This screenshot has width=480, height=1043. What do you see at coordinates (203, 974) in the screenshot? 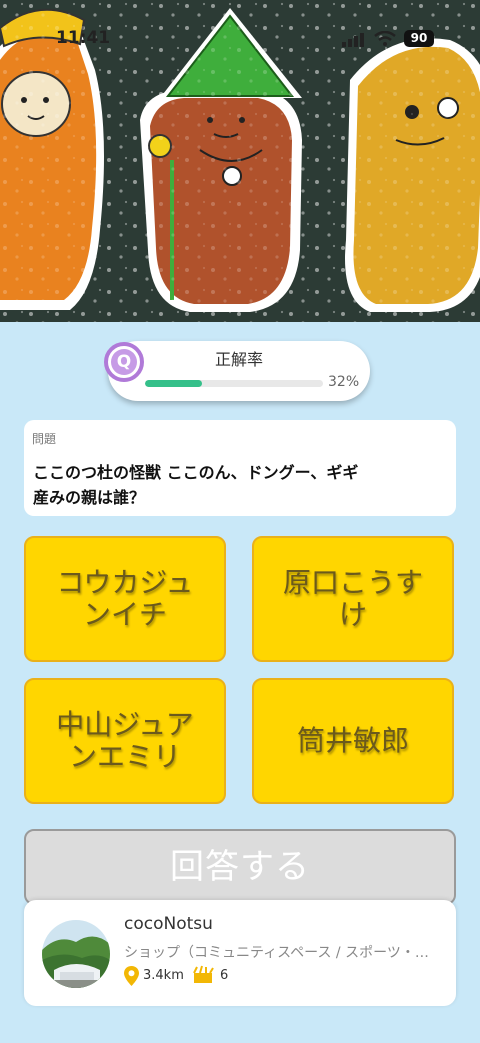
I see `visitors-icon` at bounding box center [203, 974].